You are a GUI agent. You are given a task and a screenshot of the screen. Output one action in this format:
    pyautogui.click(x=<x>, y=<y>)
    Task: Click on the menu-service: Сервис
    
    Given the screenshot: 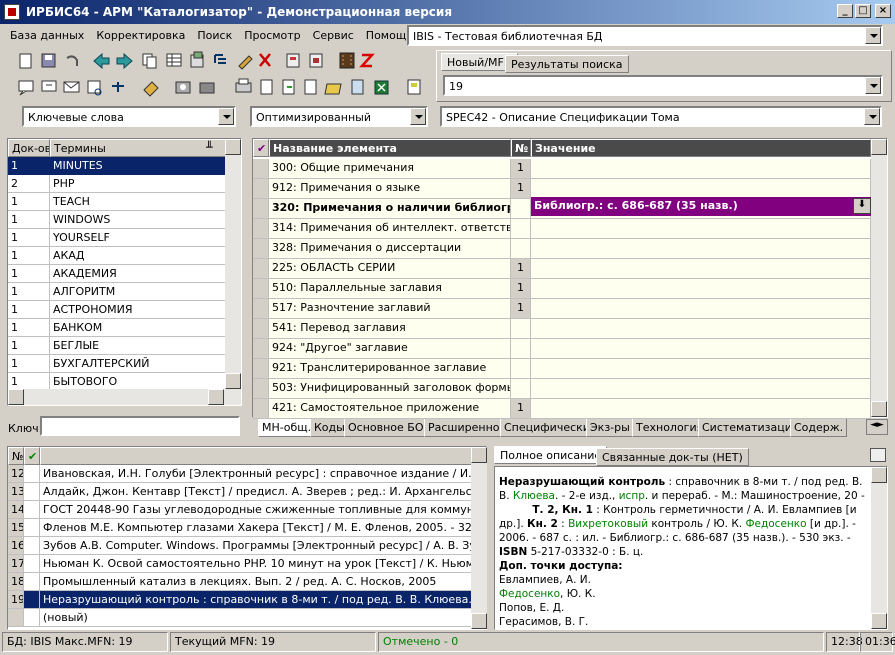 What is the action you would take?
    pyautogui.click(x=333, y=36)
    